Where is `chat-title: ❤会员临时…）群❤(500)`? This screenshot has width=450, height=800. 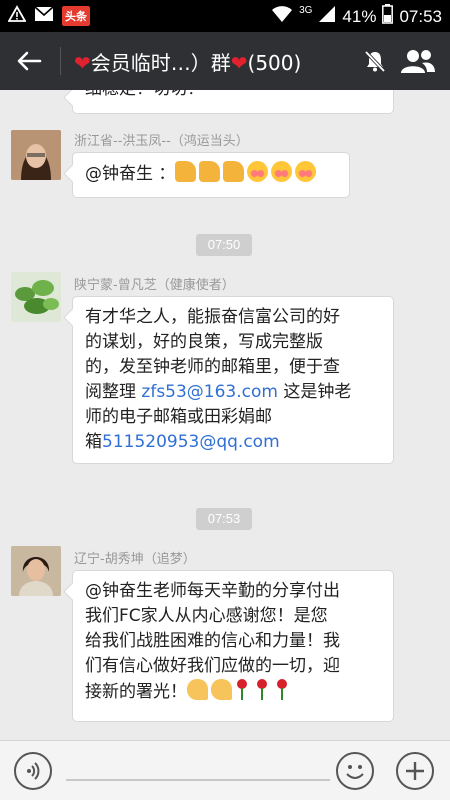
chat-title: ❤会员临时…）群❤(500) is located at coordinates (224, 61).